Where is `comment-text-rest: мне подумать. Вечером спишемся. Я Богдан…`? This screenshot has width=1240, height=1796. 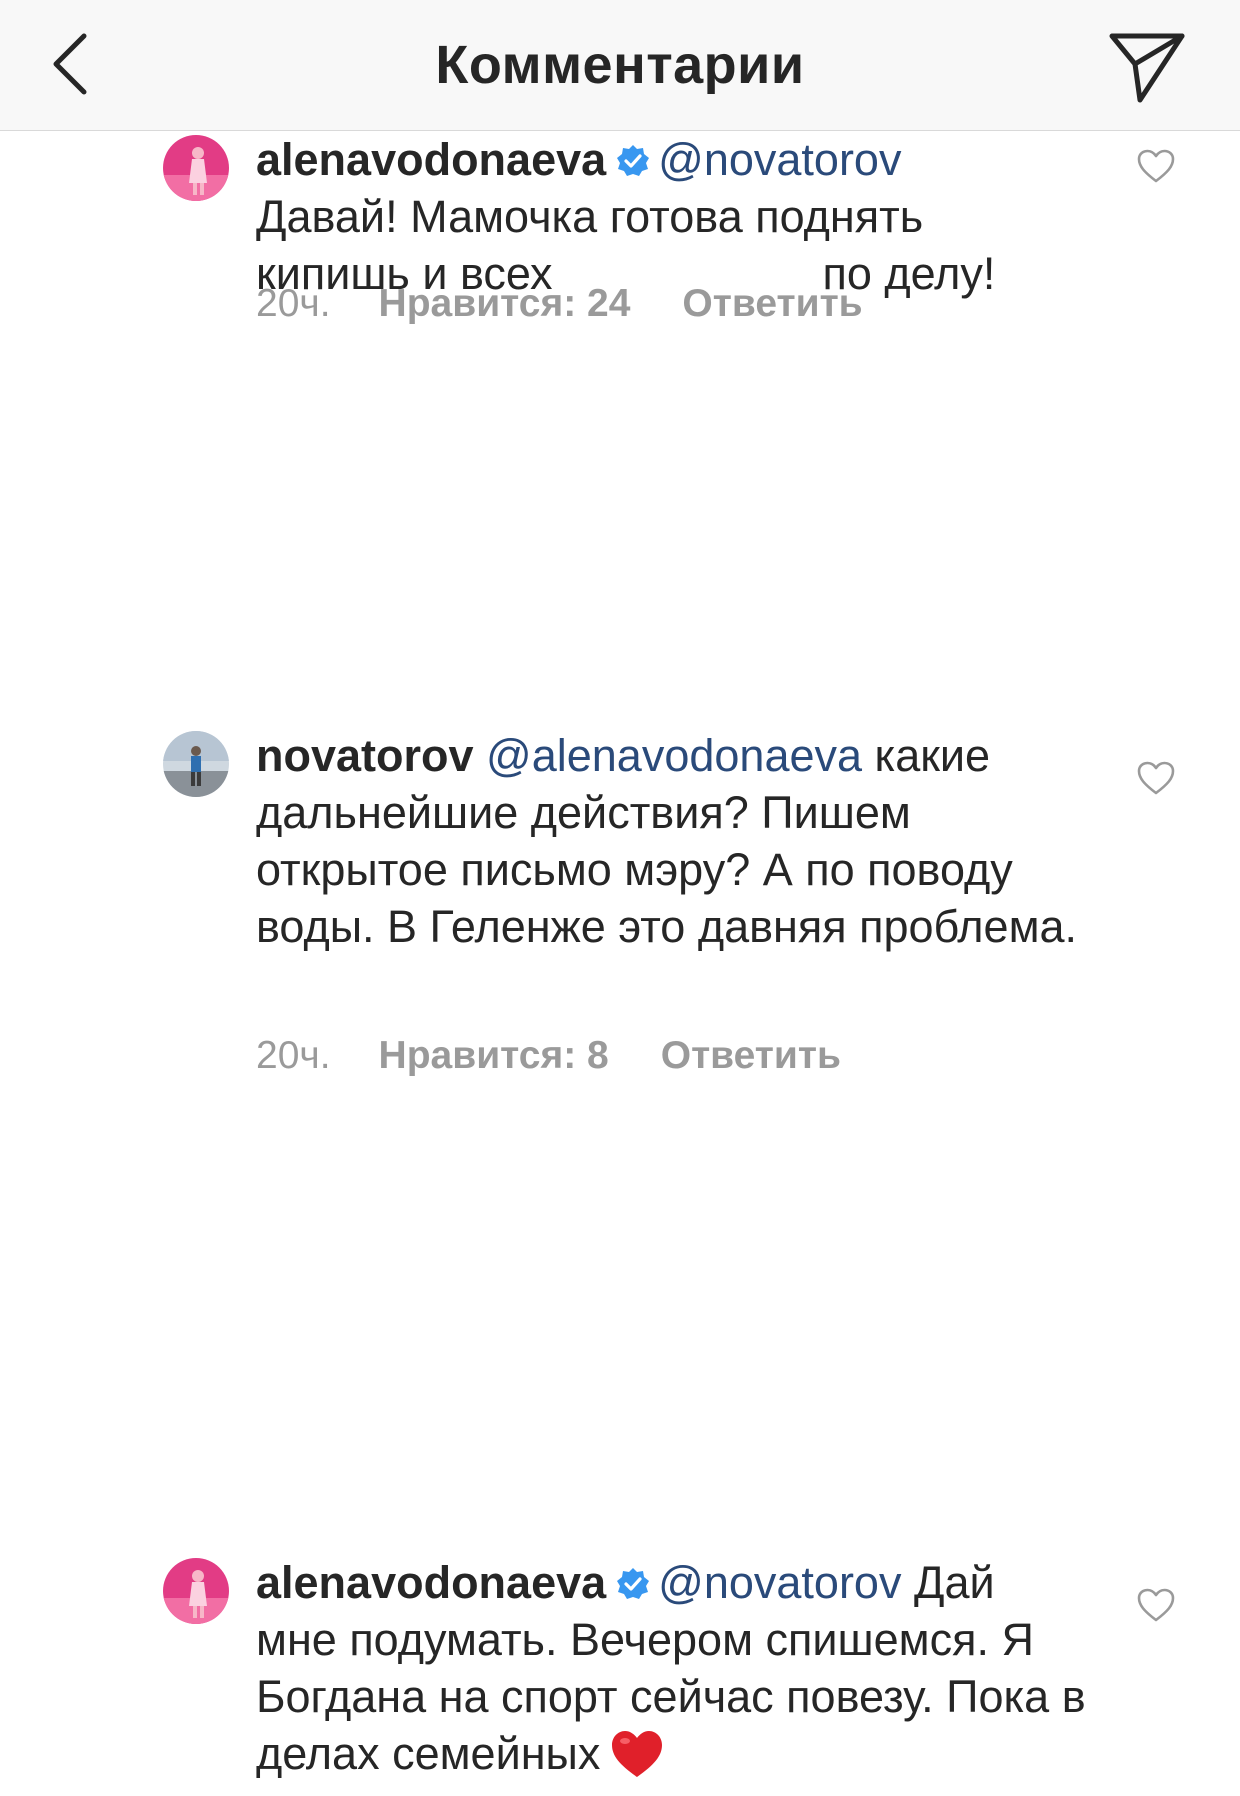
comment-text-rest: мне подумать. Вечером спишемся. Я Богдан… is located at coordinates (671, 1696).